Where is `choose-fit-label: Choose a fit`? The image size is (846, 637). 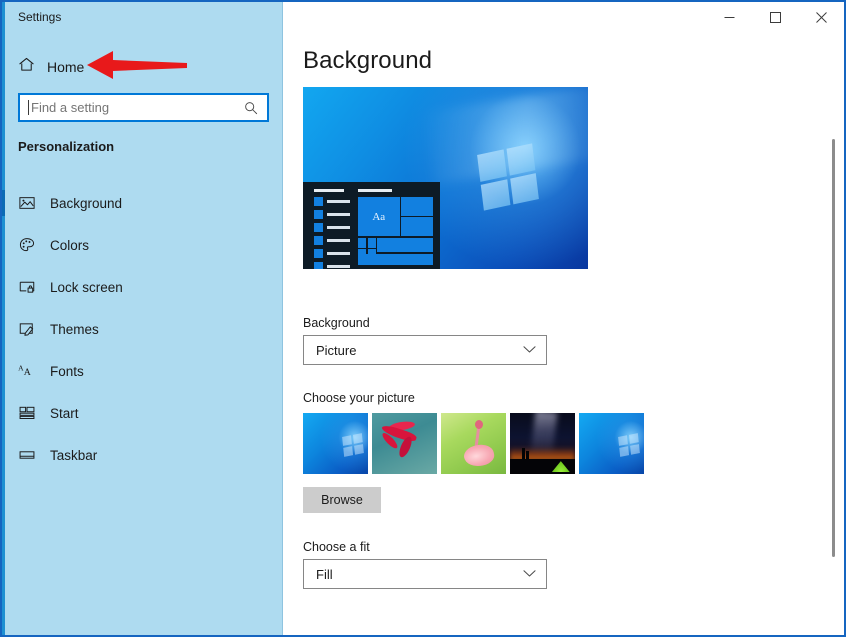 choose-fit-label: Choose a fit is located at coordinates (336, 547).